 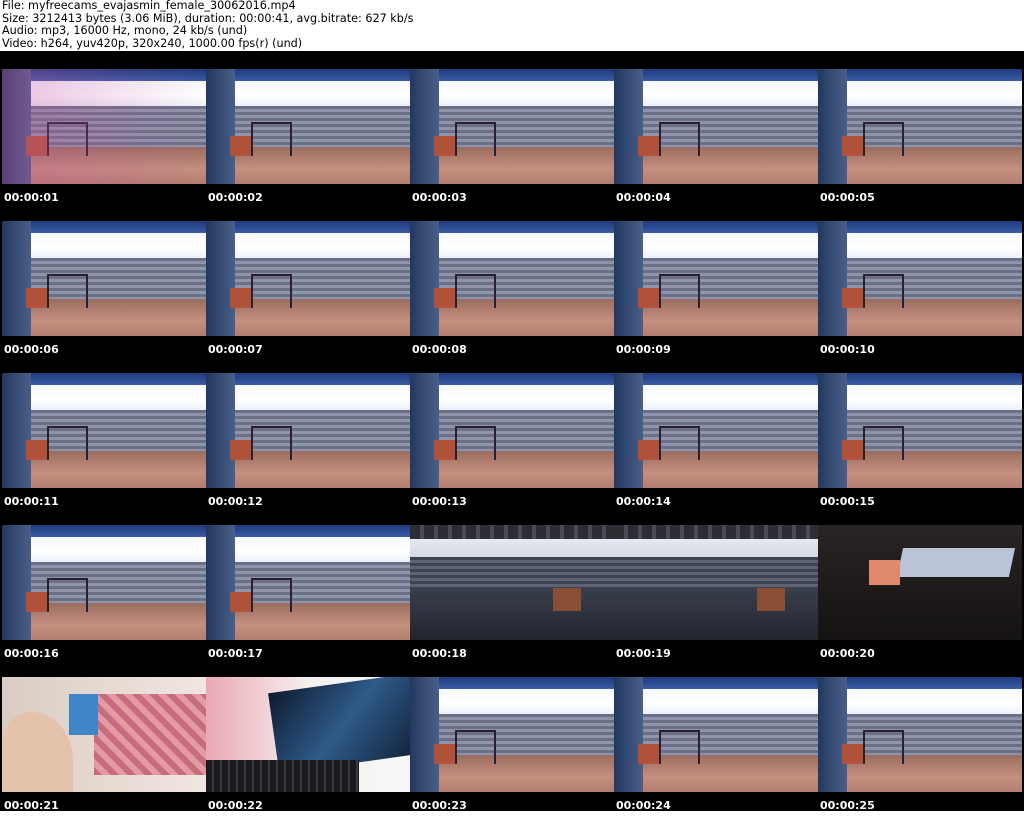 What do you see at coordinates (847, 653) in the screenshot?
I see `timestamp-label: 00:00:20` at bounding box center [847, 653].